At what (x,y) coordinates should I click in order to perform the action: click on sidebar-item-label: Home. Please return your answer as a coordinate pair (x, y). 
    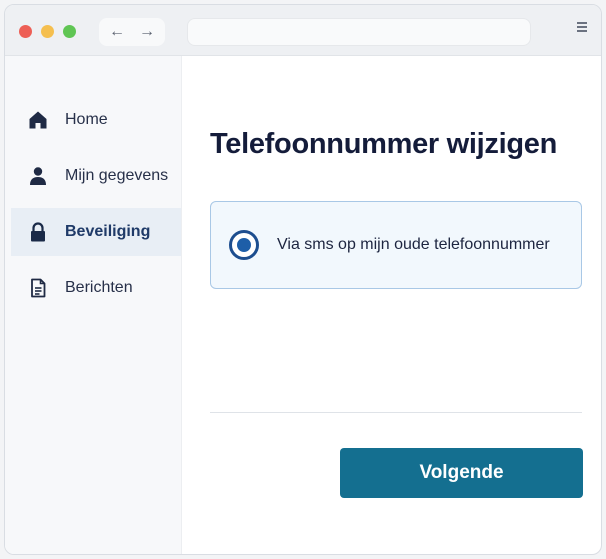
    Looking at the image, I should click on (86, 119).